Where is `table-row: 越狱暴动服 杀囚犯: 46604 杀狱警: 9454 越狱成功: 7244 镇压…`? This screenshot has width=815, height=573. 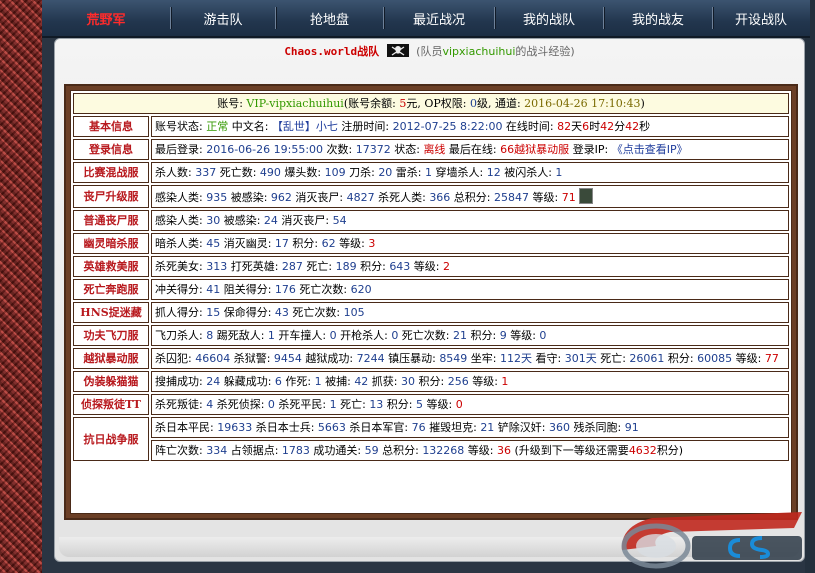
table-row: 越狱暴动服 杀囚犯: 46604 杀狱警: 9454 越狱成功: 7244 镇压… is located at coordinates (431, 358).